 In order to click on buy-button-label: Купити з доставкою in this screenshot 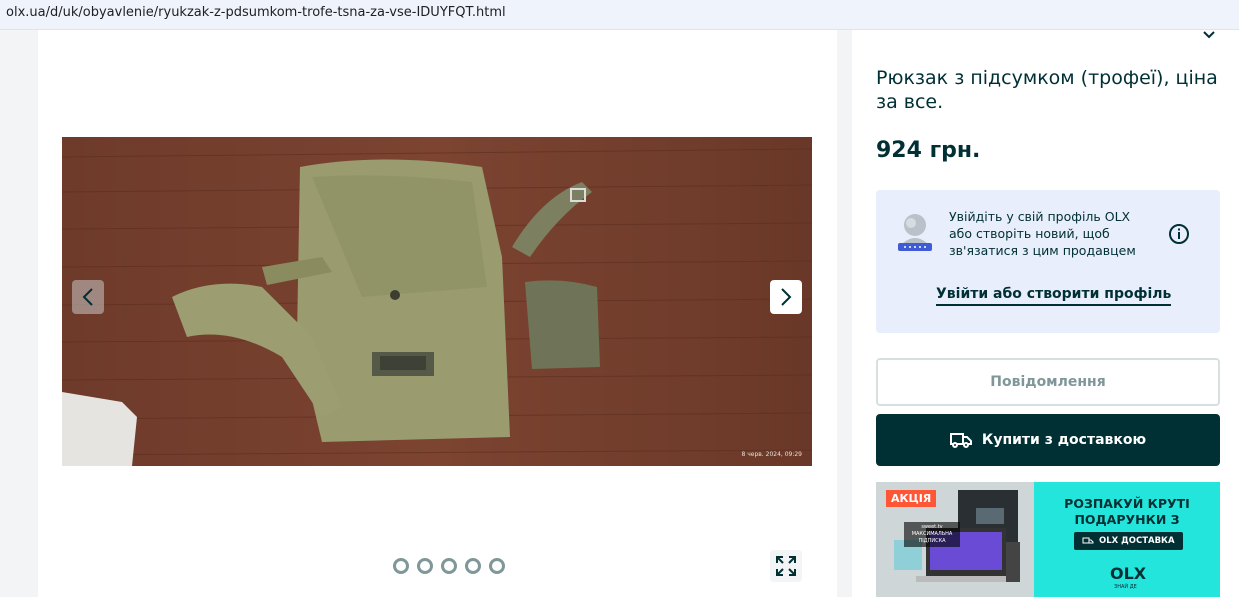, I will do `click(1064, 440)`.